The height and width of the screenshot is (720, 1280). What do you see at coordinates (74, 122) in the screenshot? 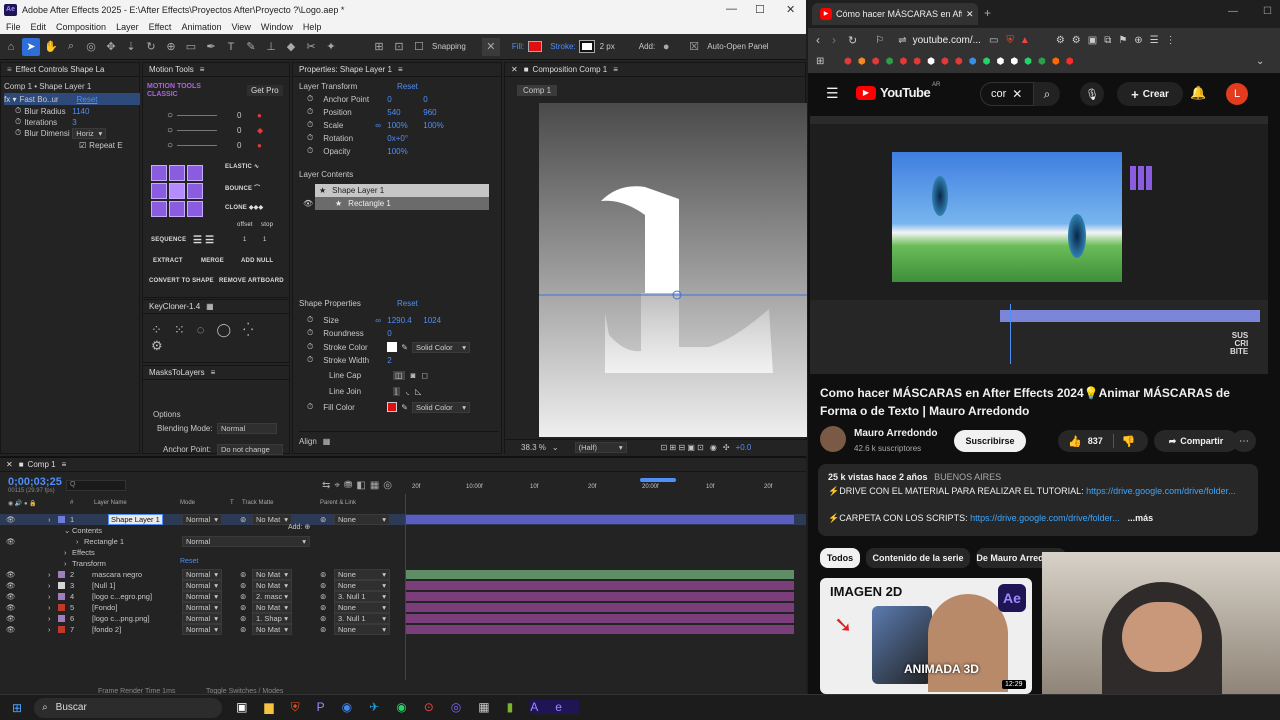
I see `iterations-value: 3` at bounding box center [74, 122].